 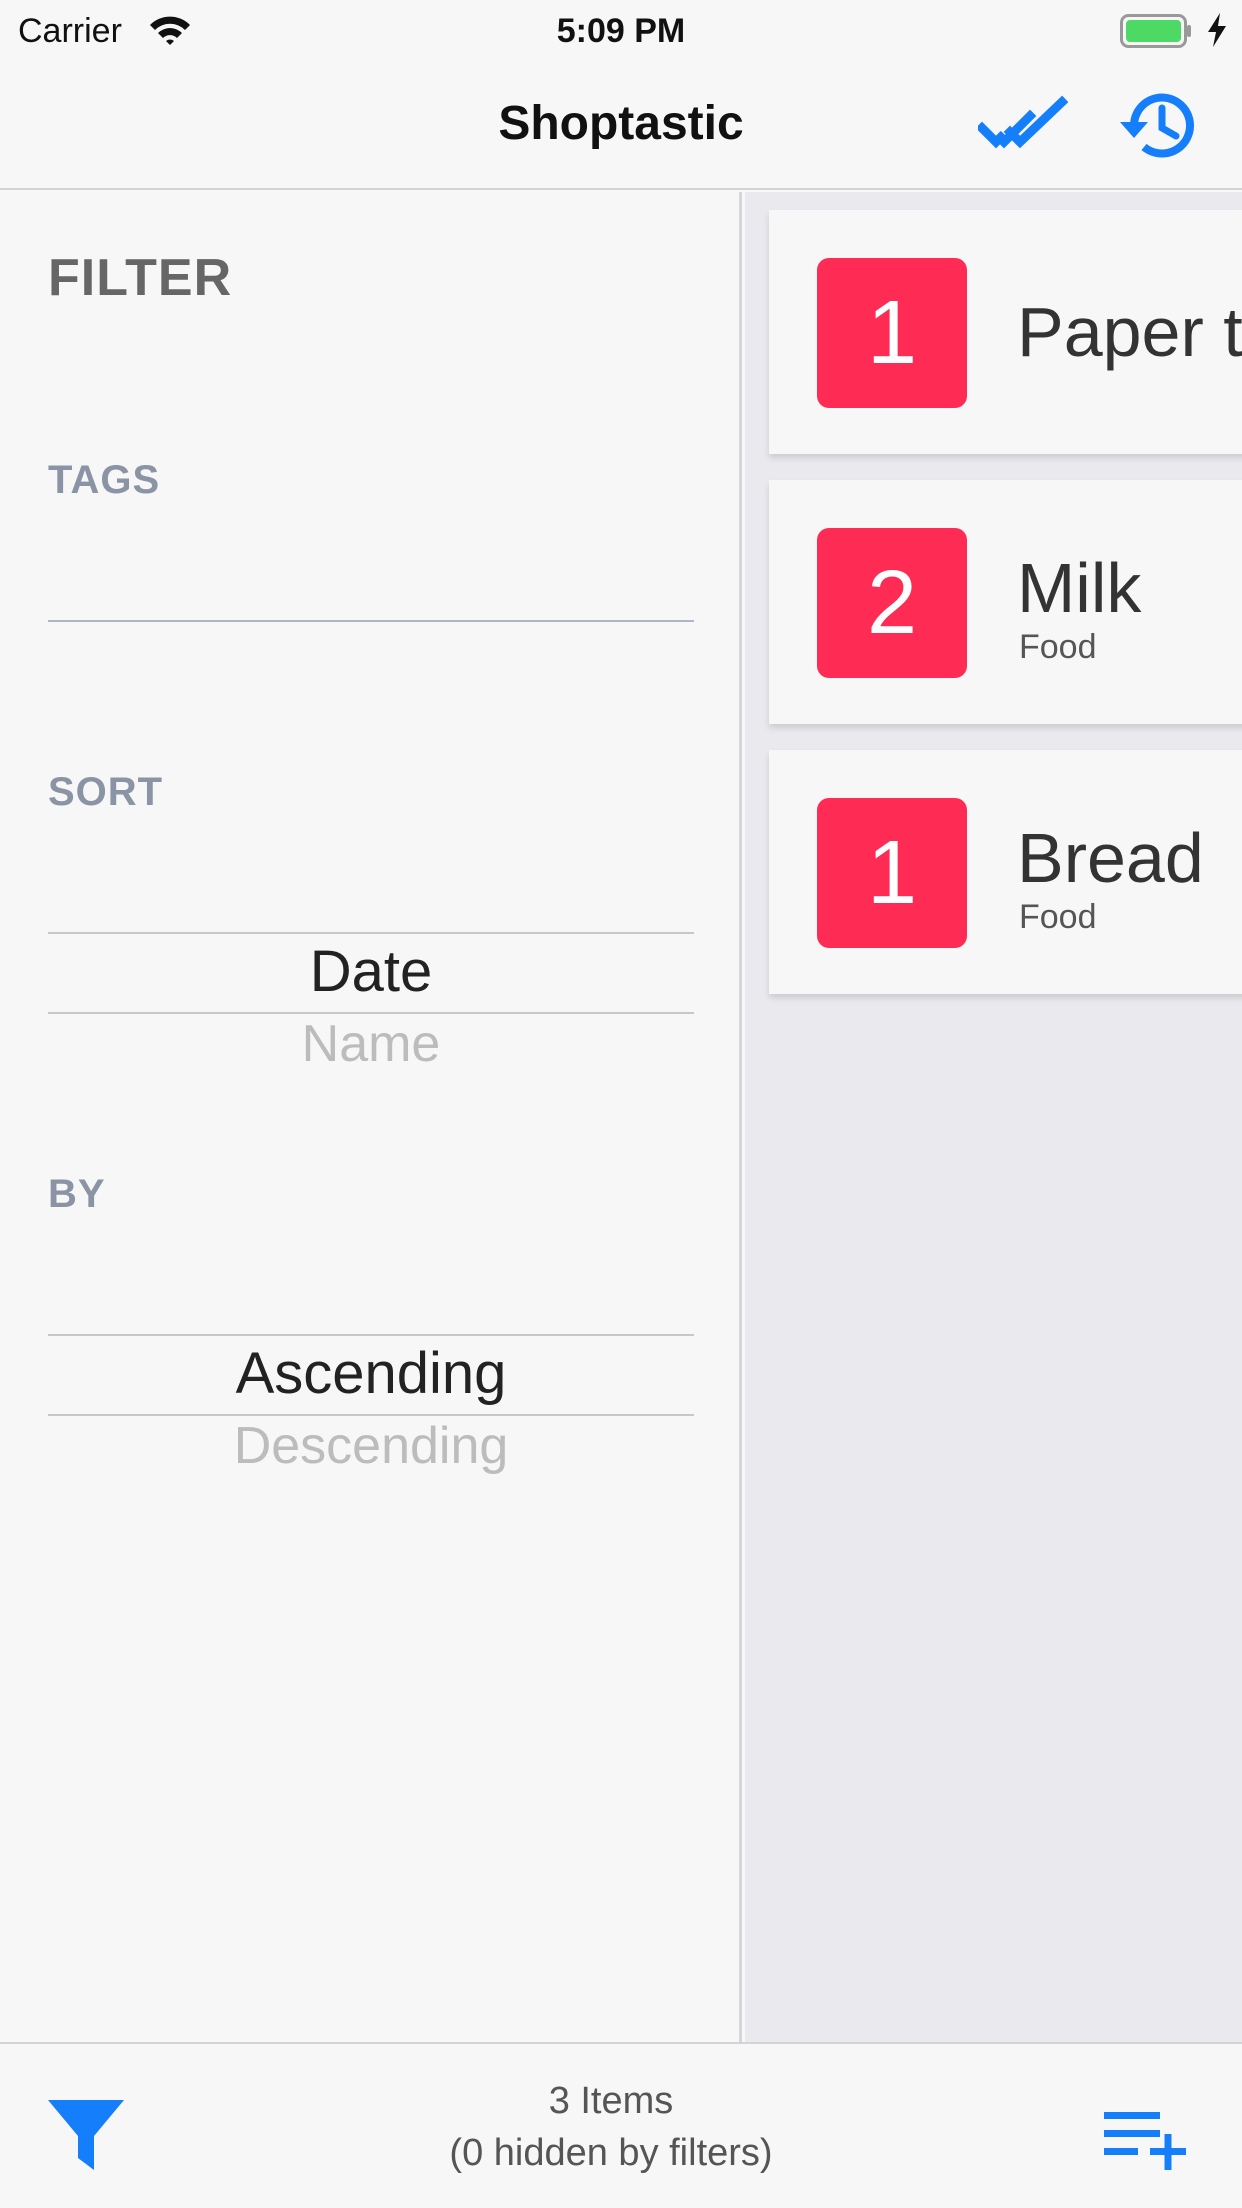 What do you see at coordinates (1145, 2140) in the screenshot?
I see `add-to-list-icon` at bounding box center [1145, 2140].